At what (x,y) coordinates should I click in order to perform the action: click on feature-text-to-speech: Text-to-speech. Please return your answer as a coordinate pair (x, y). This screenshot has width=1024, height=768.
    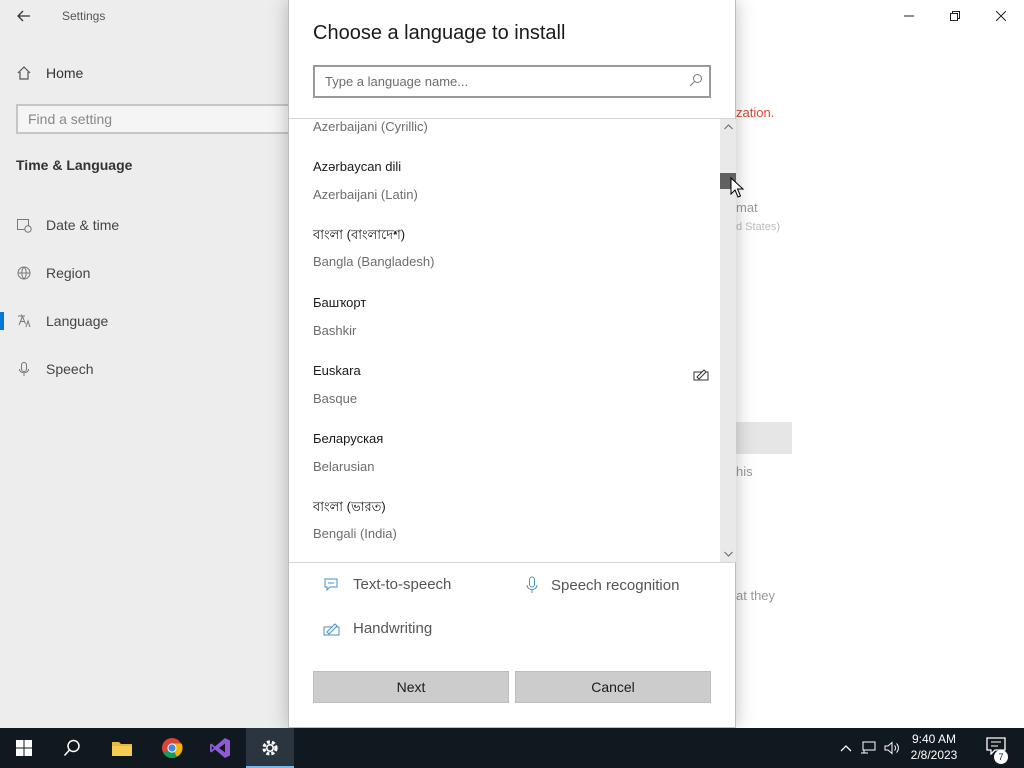
    Looking at the image, I should click on (387, 584).